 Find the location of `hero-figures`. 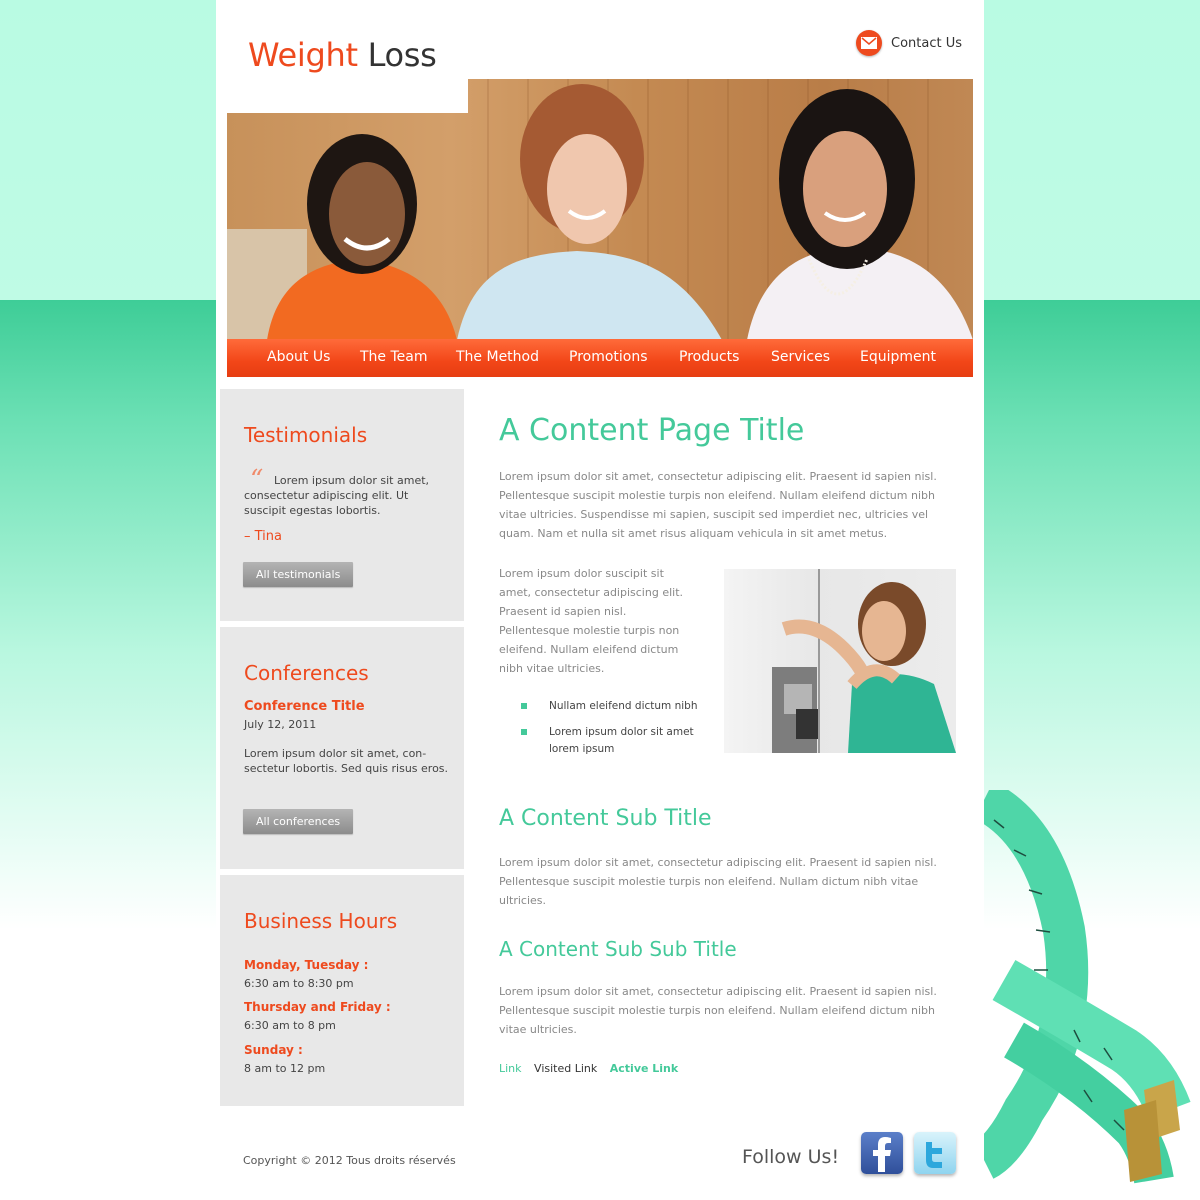

hero-figures is located at coordinates (600, 212).